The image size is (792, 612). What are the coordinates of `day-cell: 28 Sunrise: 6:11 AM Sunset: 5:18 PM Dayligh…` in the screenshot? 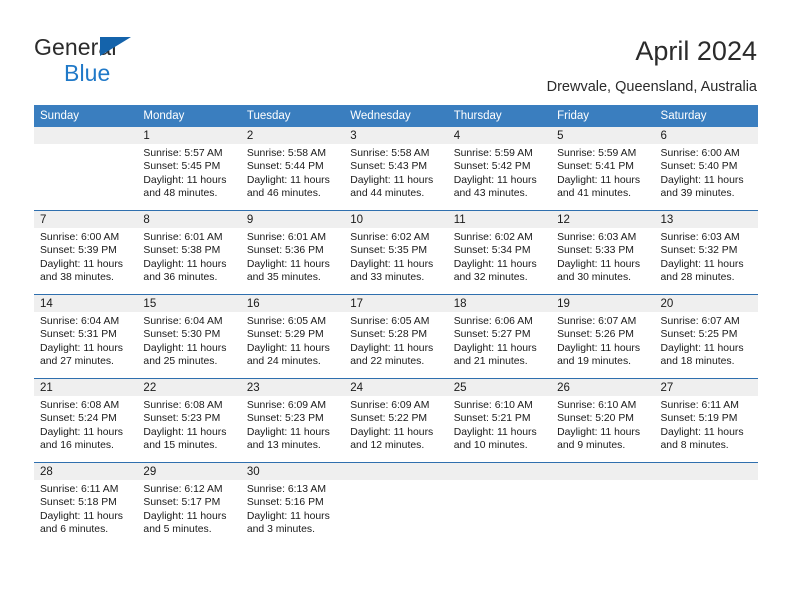 It's located at (86, 504).